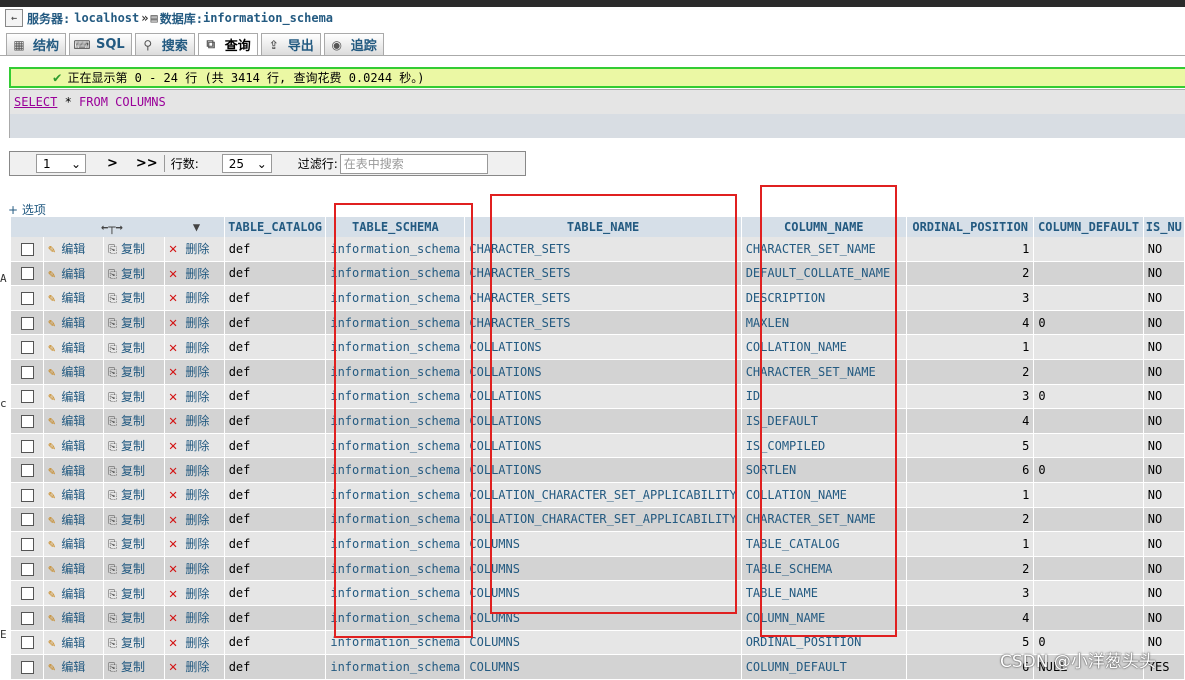 This screenshot has height=680, width=1185. What do you see at coordinates (824, 544) in the screenshot?
I see `cell-column-name: TABLE_CATALOG` at bounding box center [824, 544].